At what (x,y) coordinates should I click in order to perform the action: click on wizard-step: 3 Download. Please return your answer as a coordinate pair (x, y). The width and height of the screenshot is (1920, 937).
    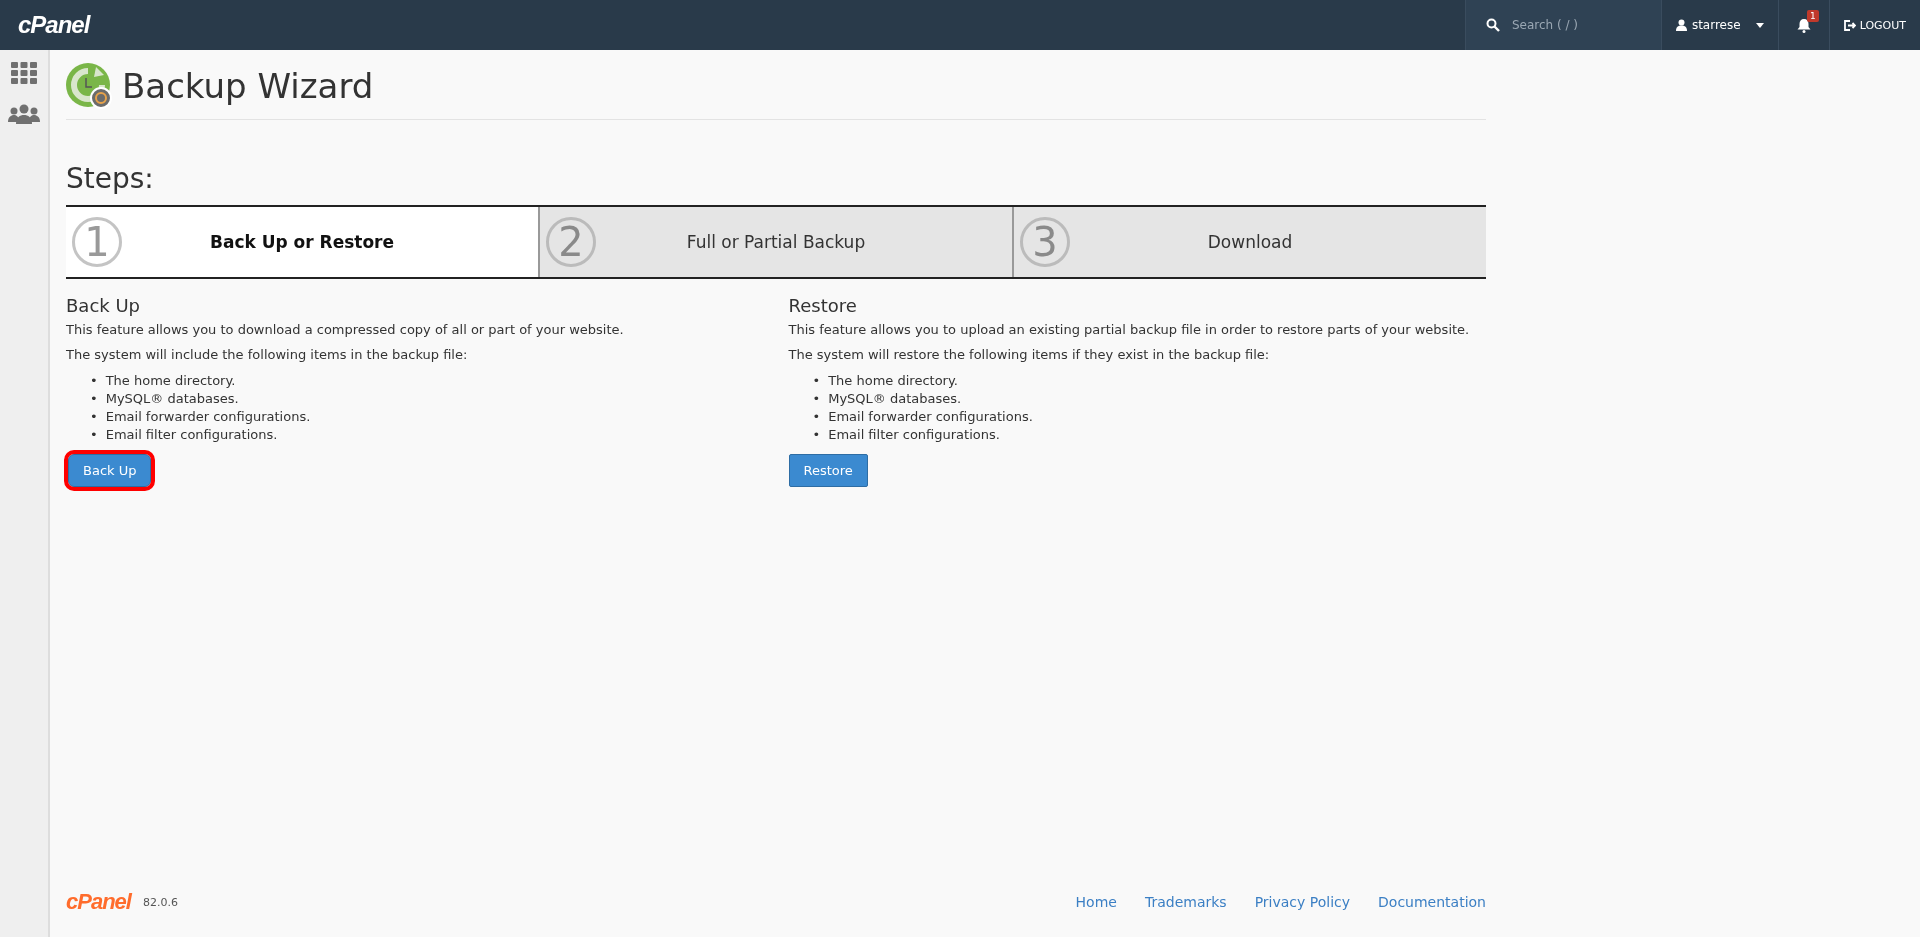
    Looking at the image, I should click on (1249, 242).